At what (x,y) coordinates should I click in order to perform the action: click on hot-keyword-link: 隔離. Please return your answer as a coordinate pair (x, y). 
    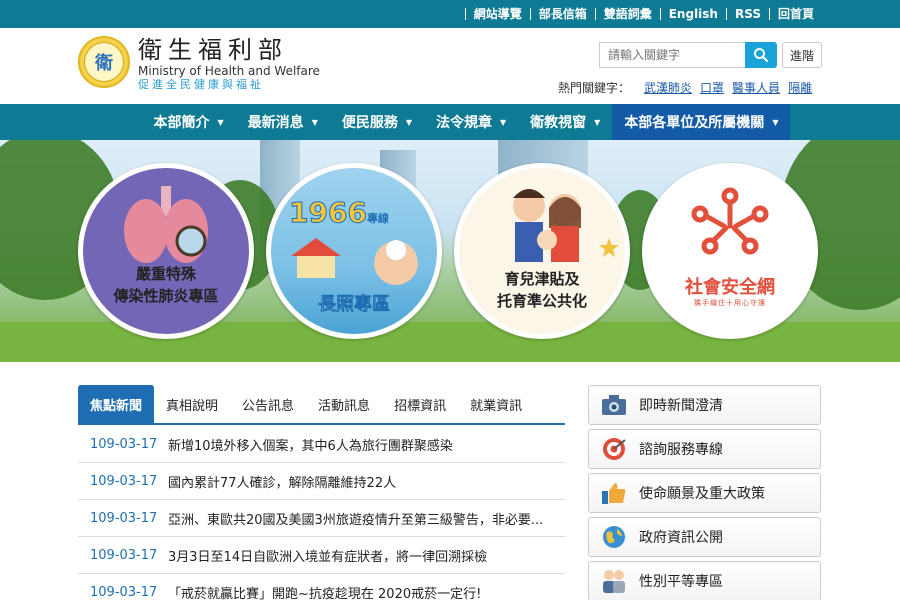
    Looking at the image, I should click on (800, 87).